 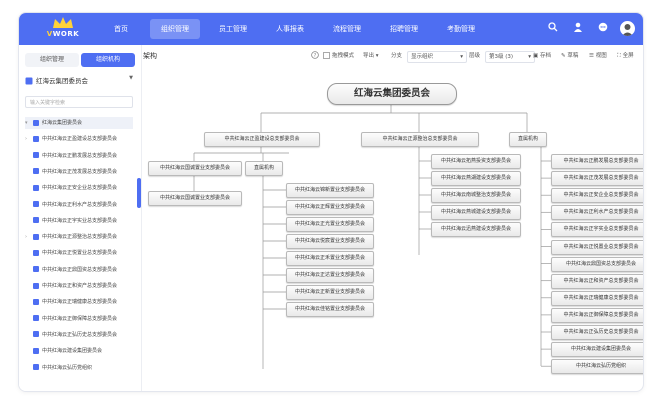 What do you see at coordinates (475, 56) in the screenshot?
I see `level-label: 层级` at bounding box center [475, 56].